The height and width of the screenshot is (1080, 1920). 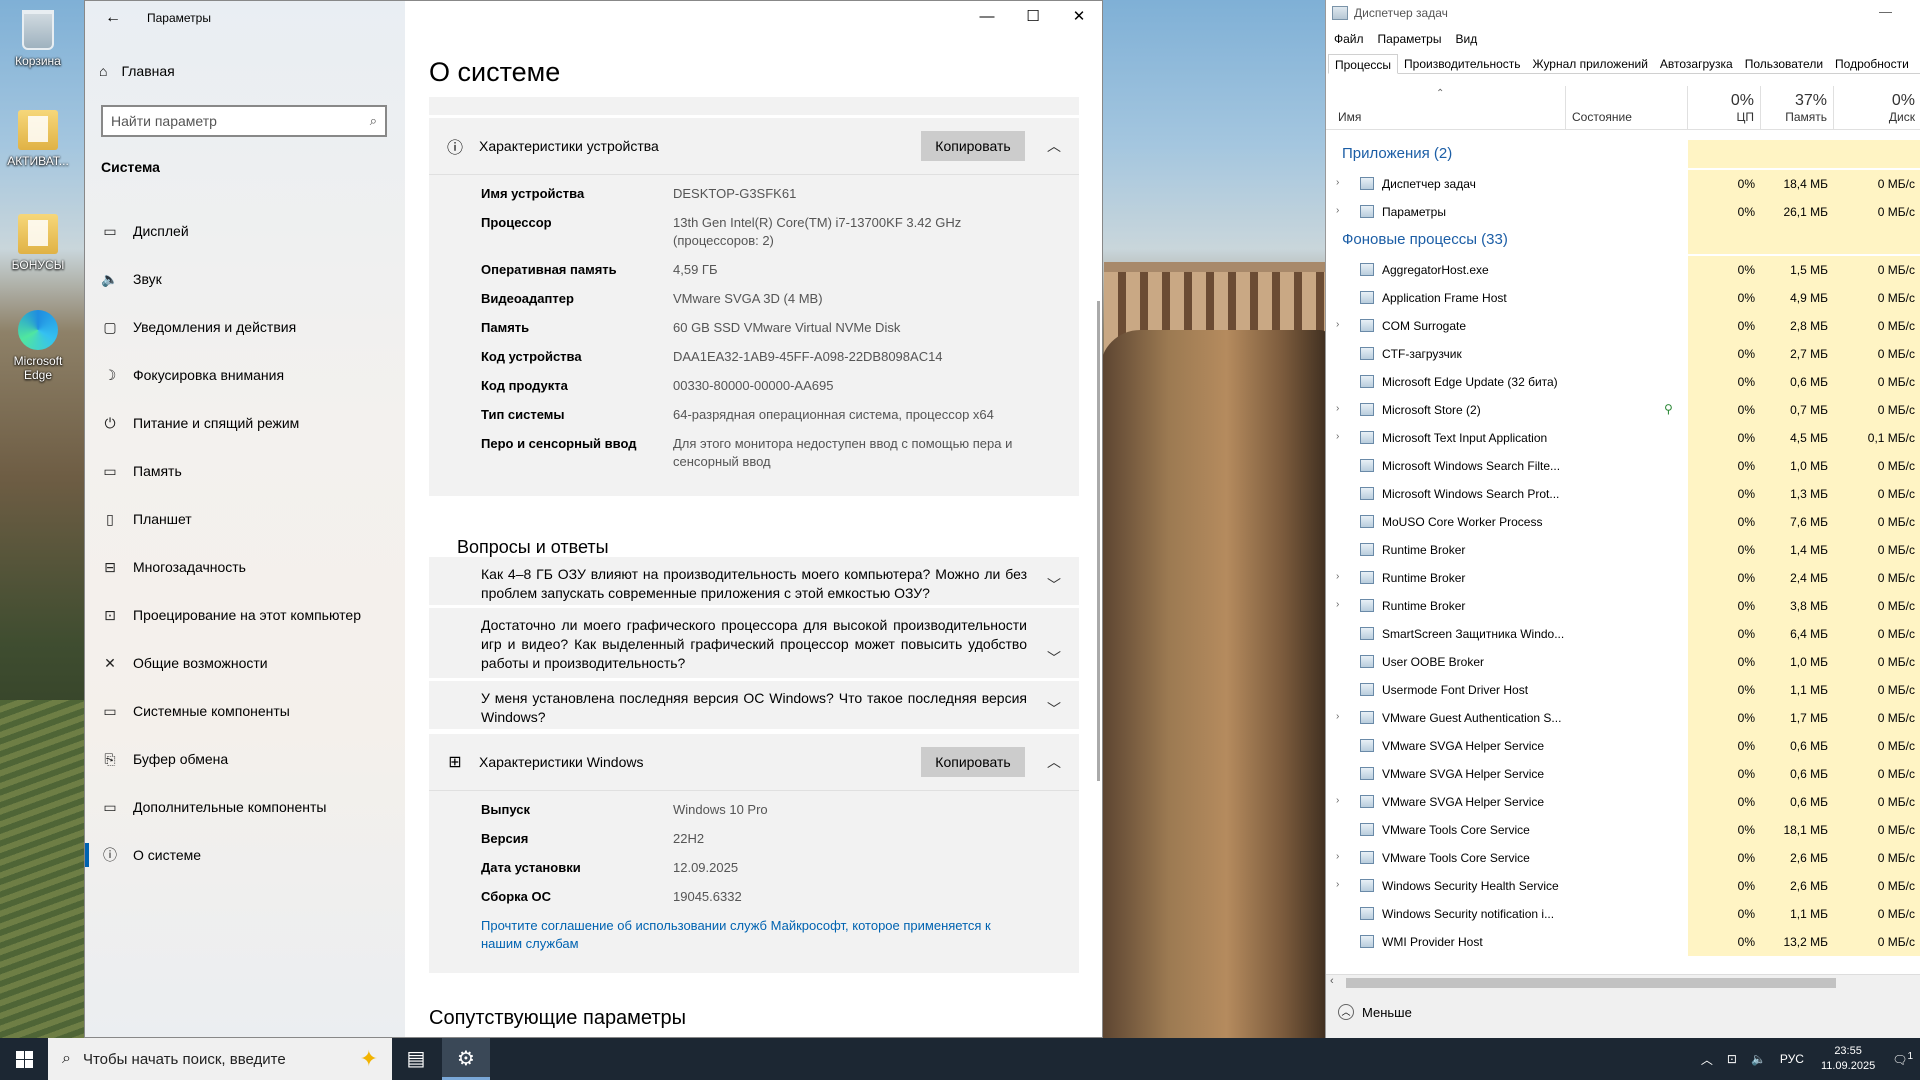 What do you see at coordinates (416, 1059) in the screenshot?
I see `taskbar-task-manager: ▤` at bounding box center [416, 1059].